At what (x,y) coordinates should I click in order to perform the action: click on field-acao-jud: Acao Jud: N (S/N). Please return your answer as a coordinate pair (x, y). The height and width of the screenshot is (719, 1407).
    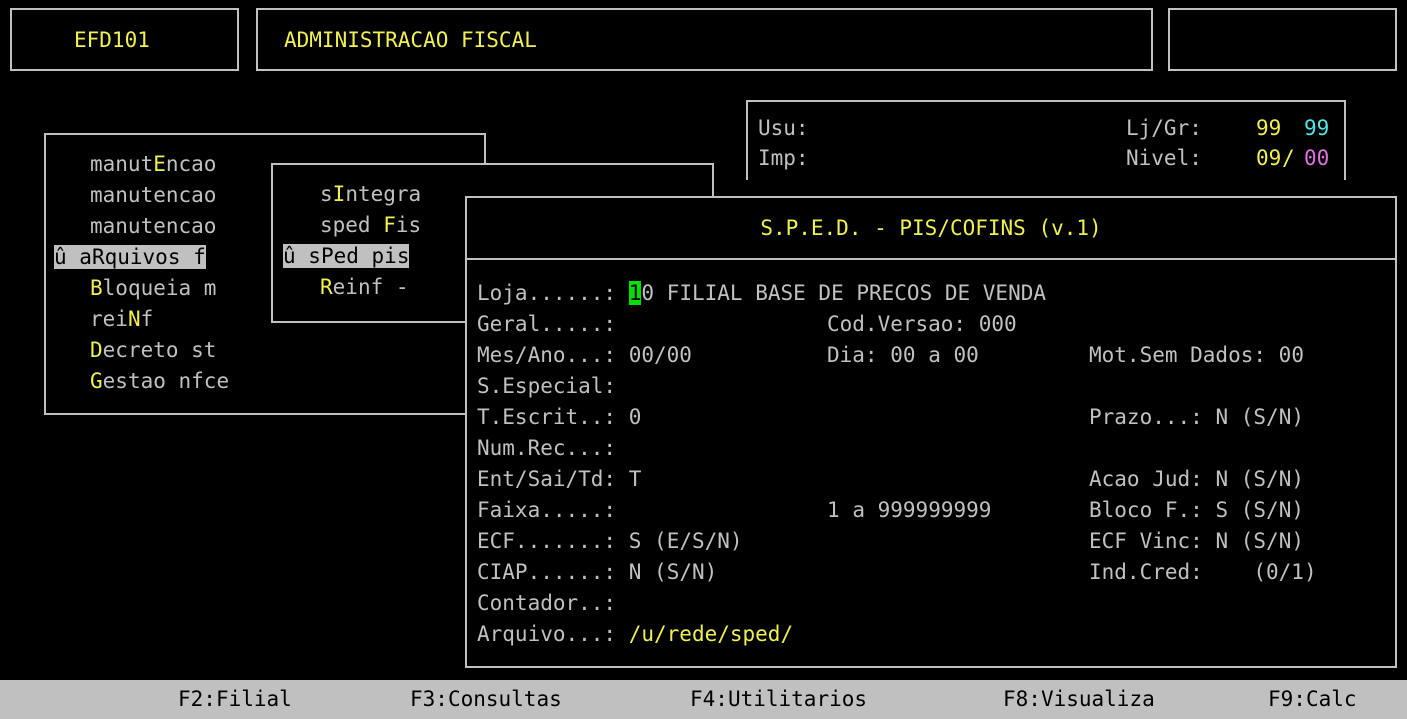
    Looking at the image, I should click on (1196, 479).